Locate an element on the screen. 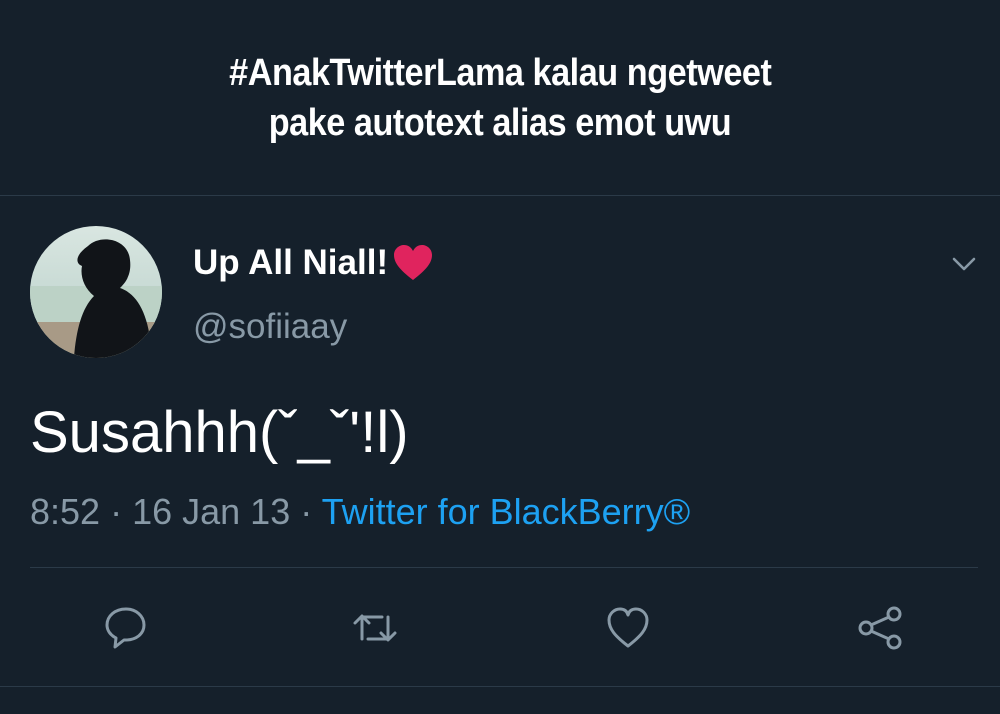 Image resolution: width=1000 pixels, height=714 pixels. display-name: Up All Niall! is located at coordinates (313, 263).